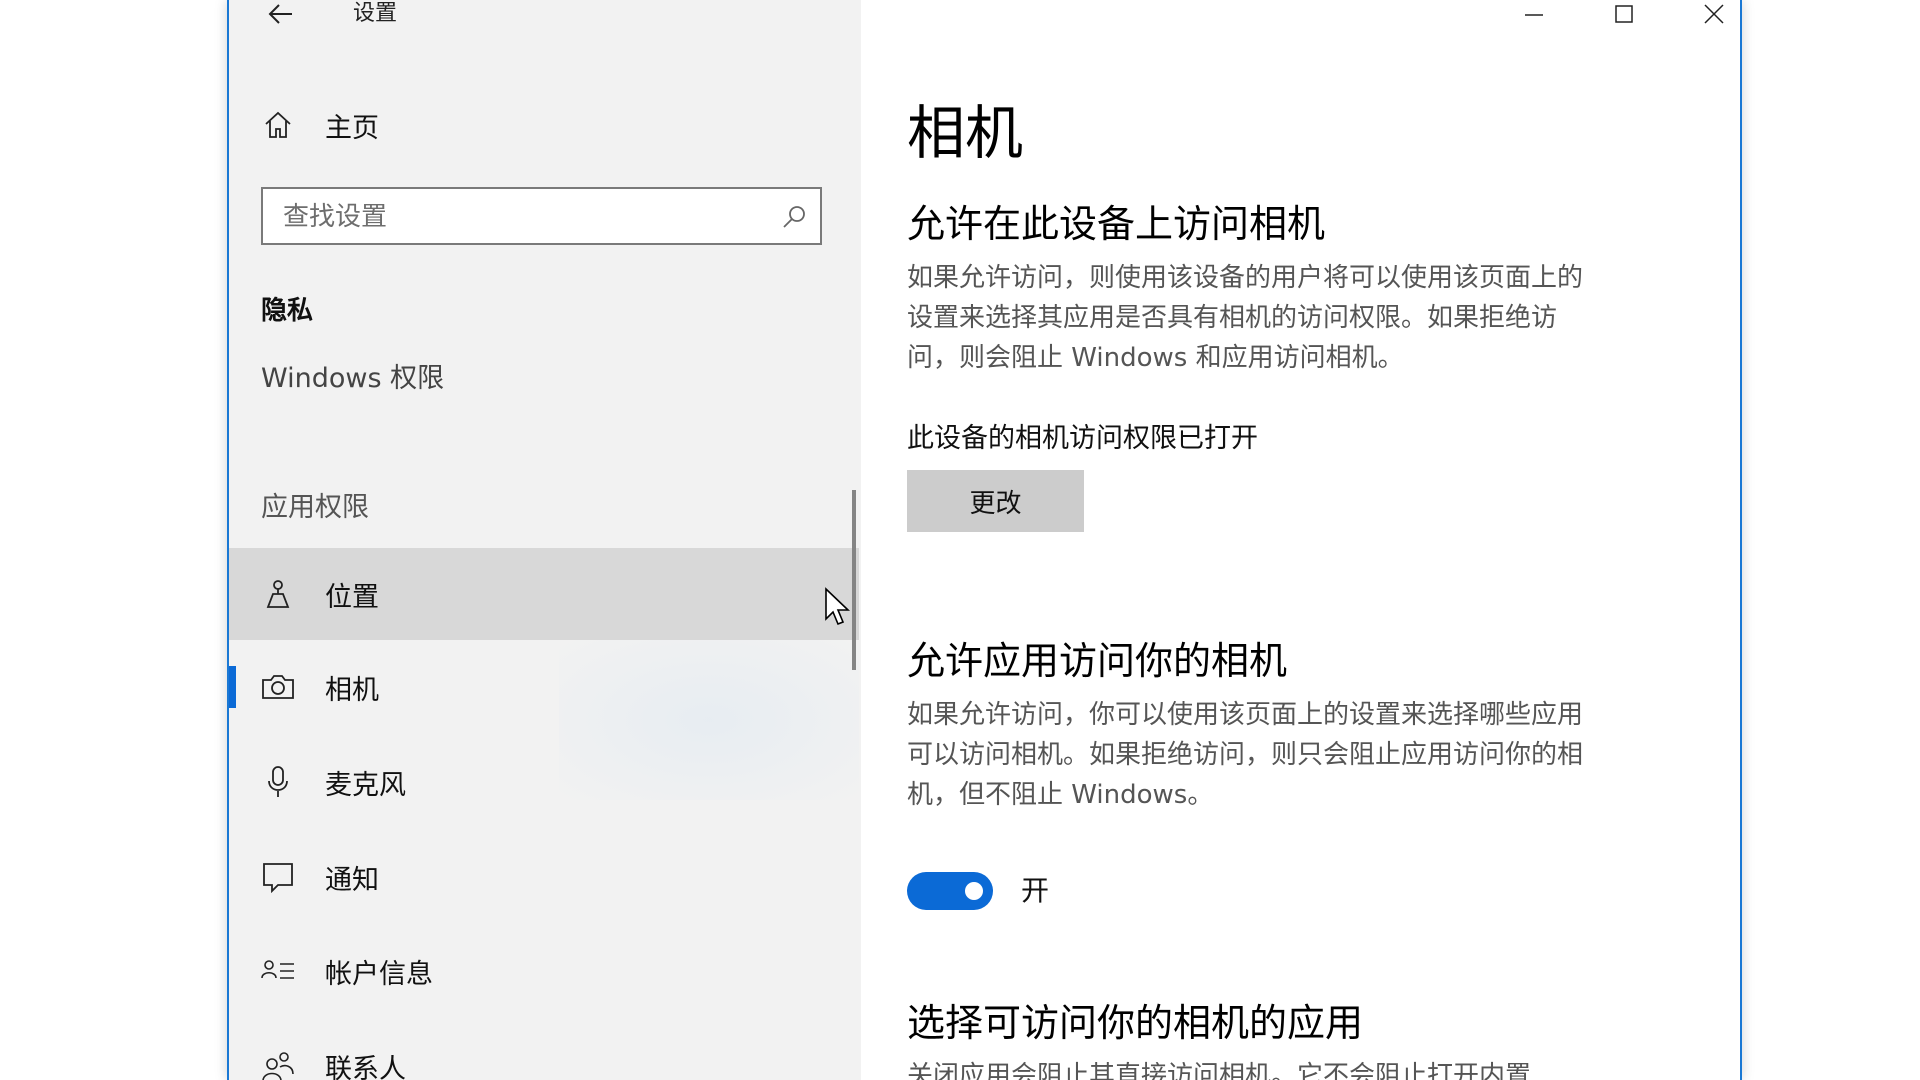 The width and height of the screenshot is (1920, 1080). I want to click on toggle-state-label: 开, so click(1035, 890).